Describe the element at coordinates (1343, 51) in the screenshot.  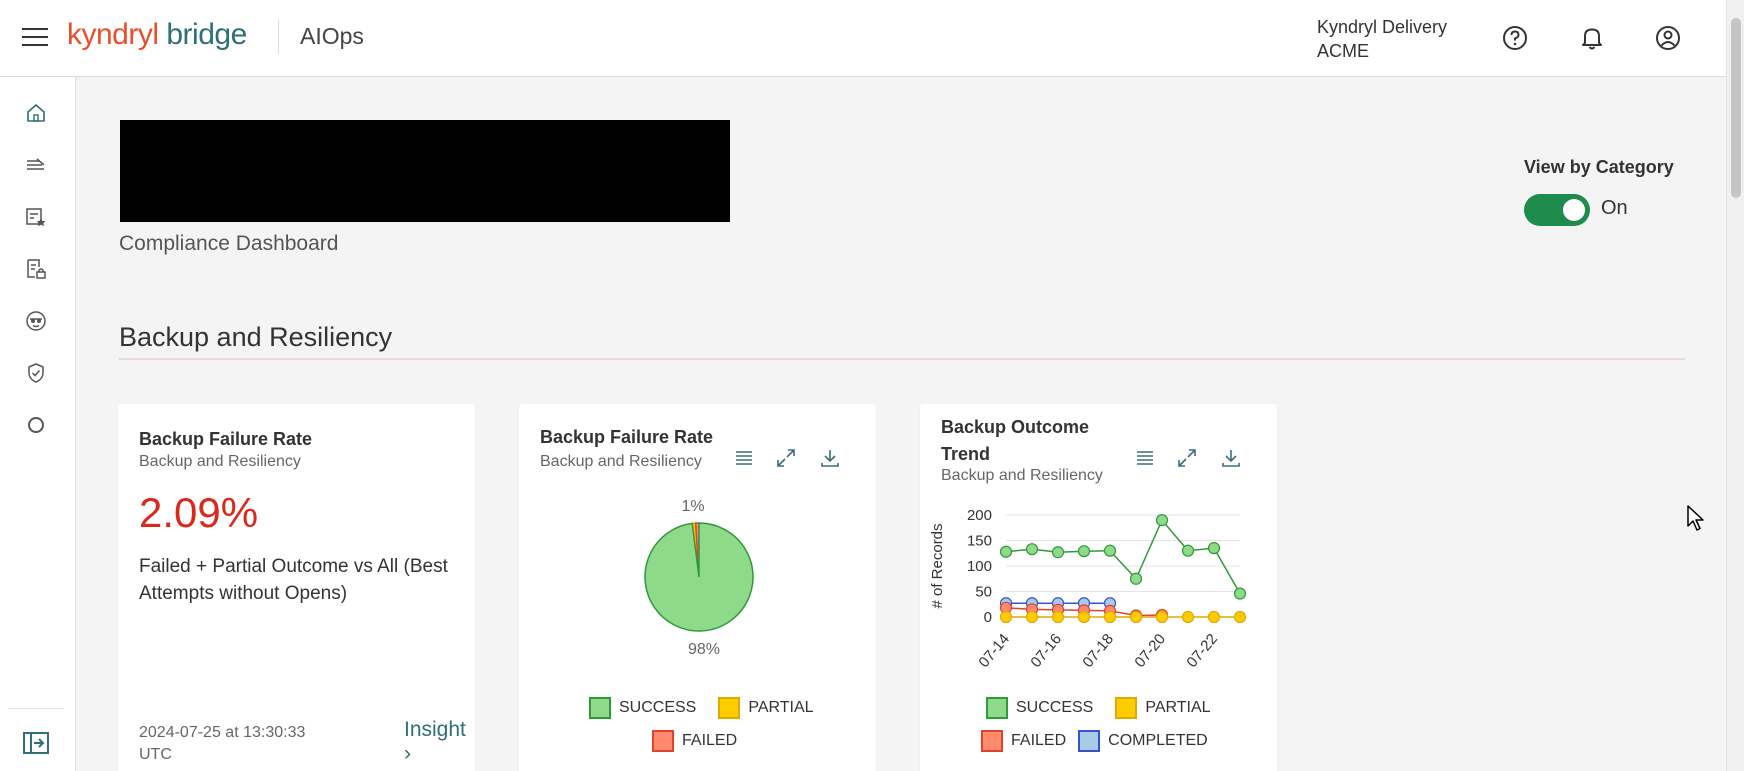
I see `delivery-customer: ACME` at that location.